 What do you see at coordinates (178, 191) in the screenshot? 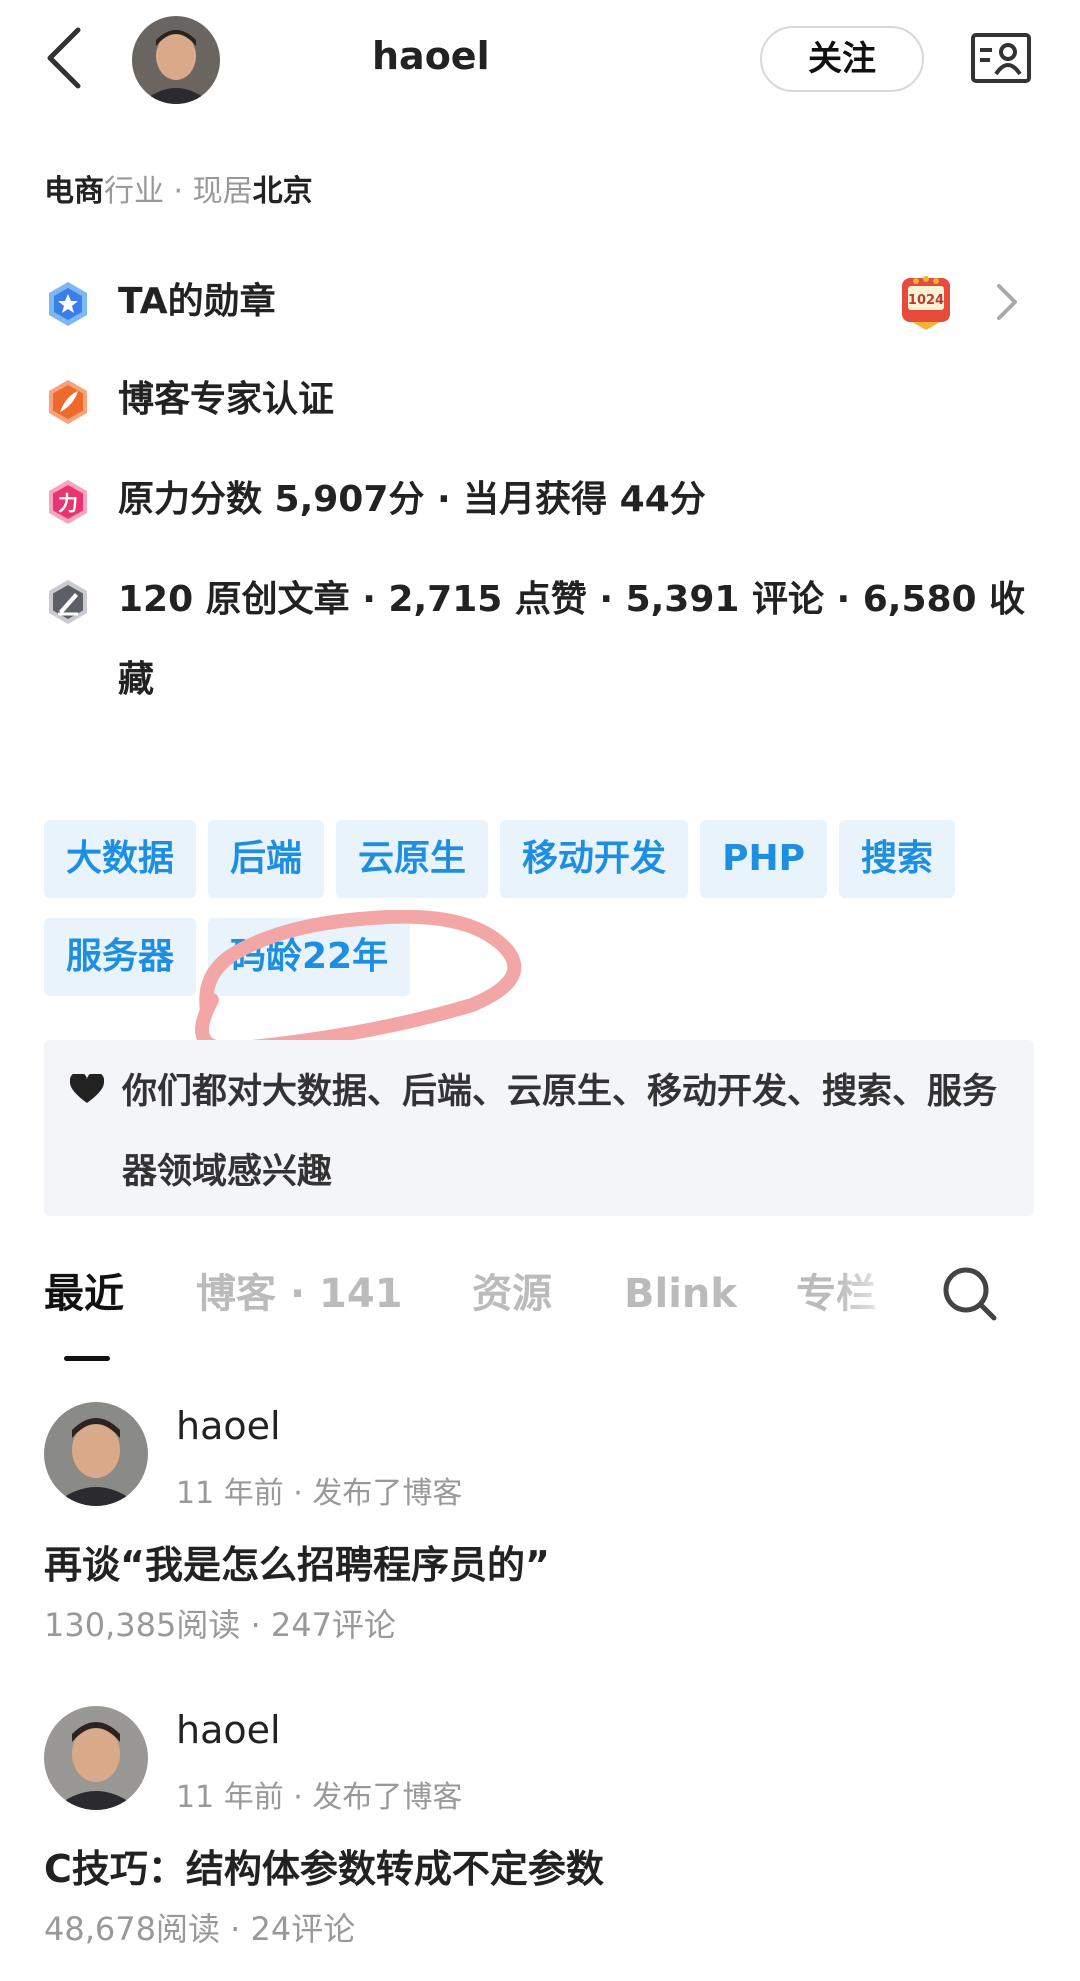
I see `industry-suffix: 行业 · 现居` at bounding box center [178, 191].